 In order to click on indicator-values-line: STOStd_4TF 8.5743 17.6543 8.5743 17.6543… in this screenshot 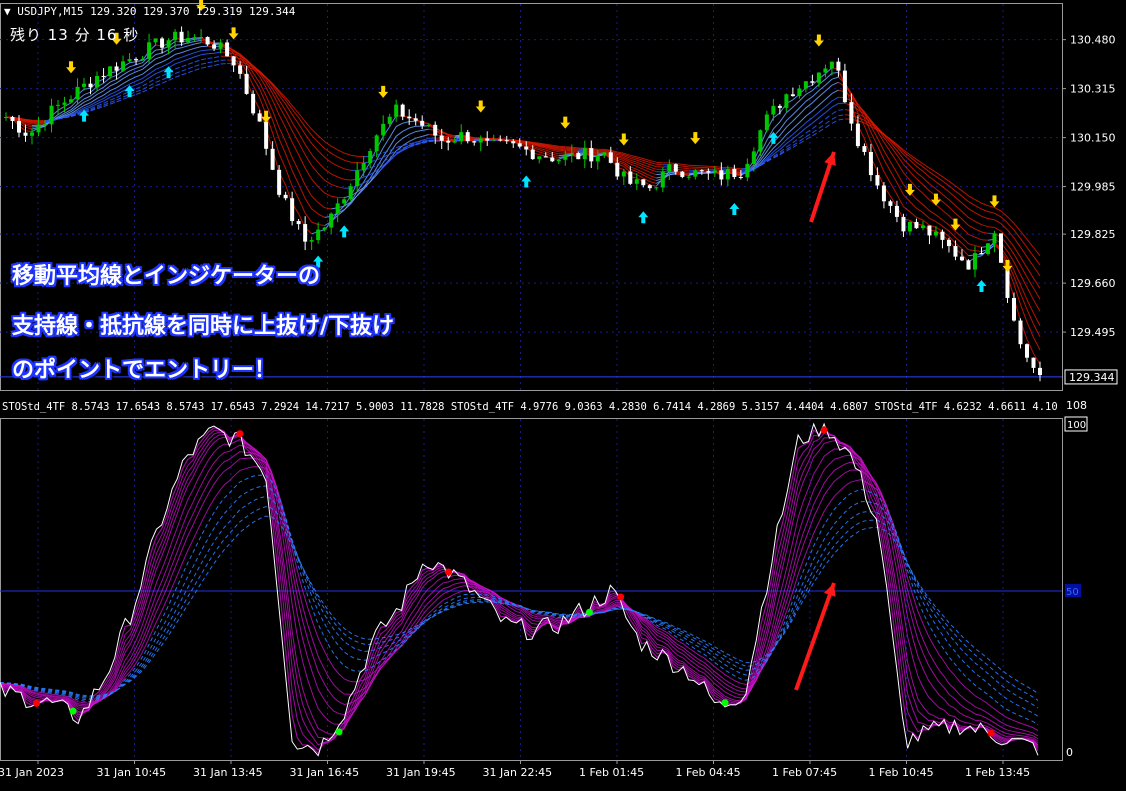, I will do `click(530, 407)`.